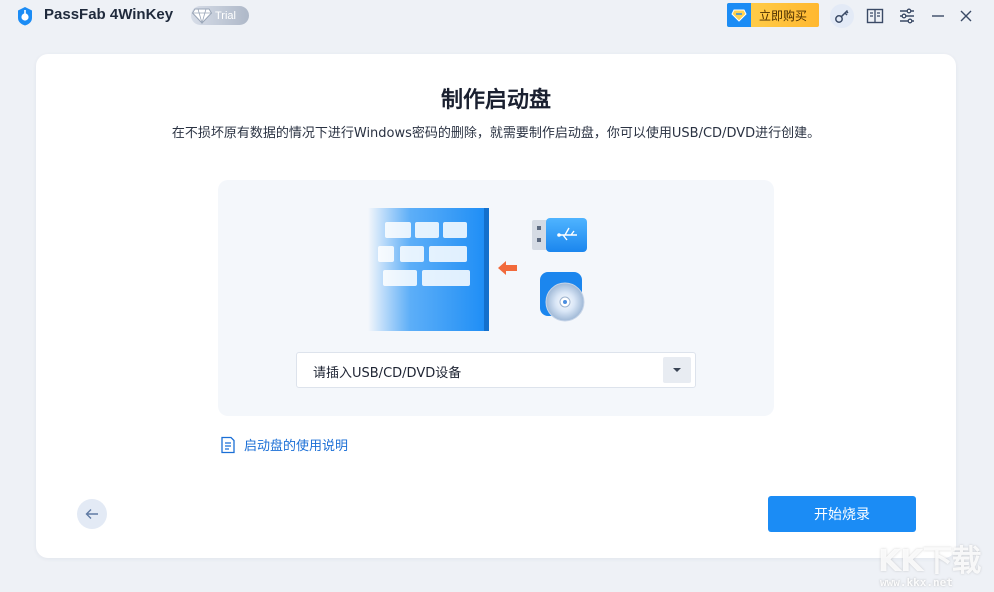 Image resolution: width=994 pixels, height=592 pixels. I want to click on minimize-icon, so click(938, 16).